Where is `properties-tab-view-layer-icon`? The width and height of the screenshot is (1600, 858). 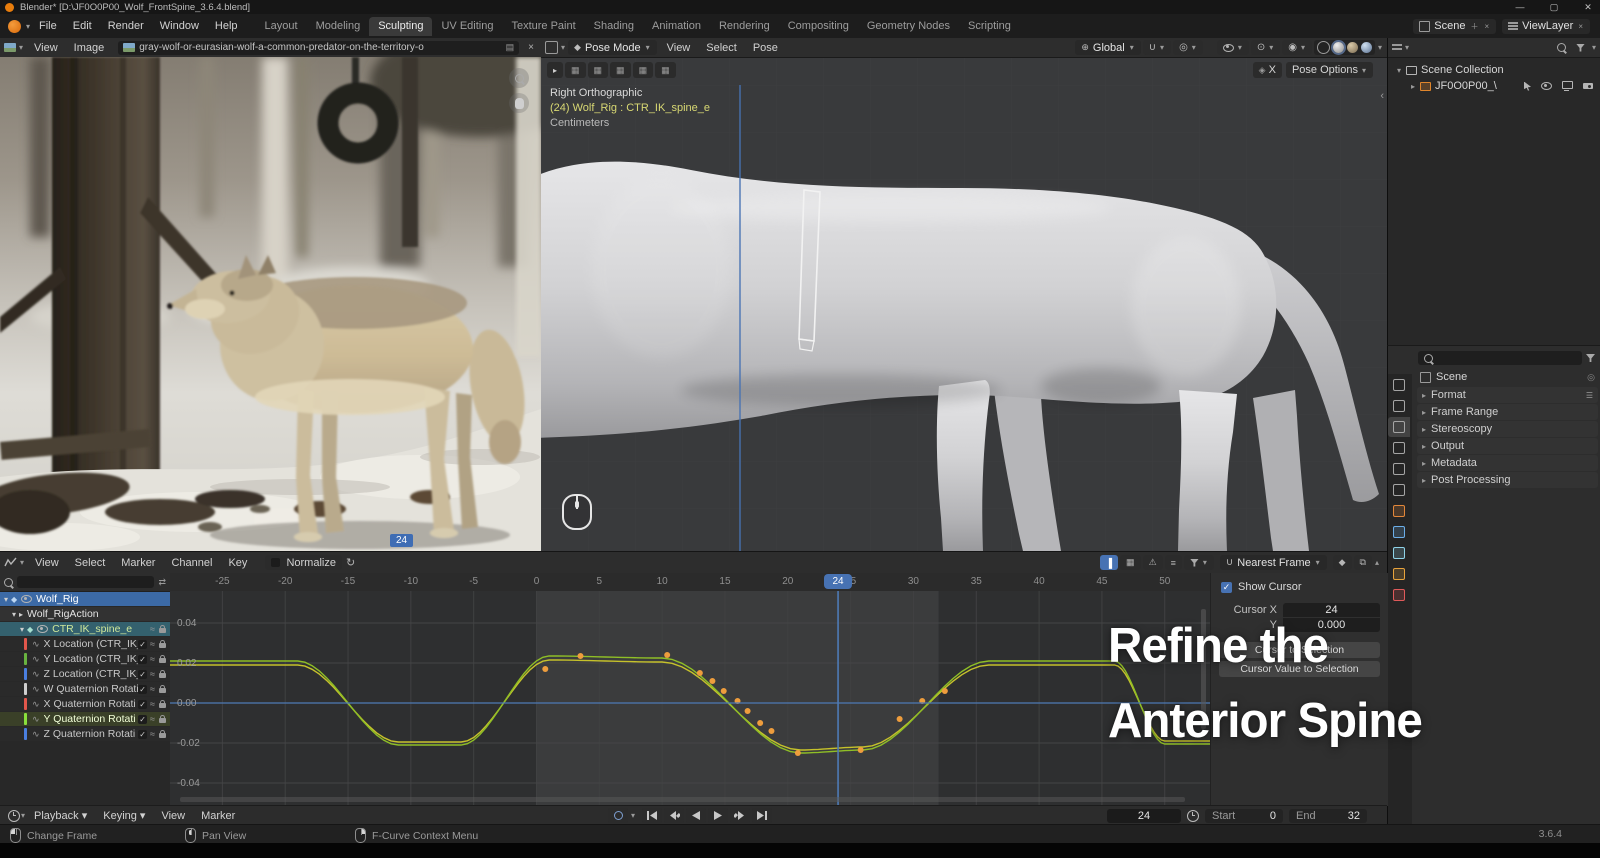
properties-tab-view-layer-icon is located at coordinates (1399, 448).